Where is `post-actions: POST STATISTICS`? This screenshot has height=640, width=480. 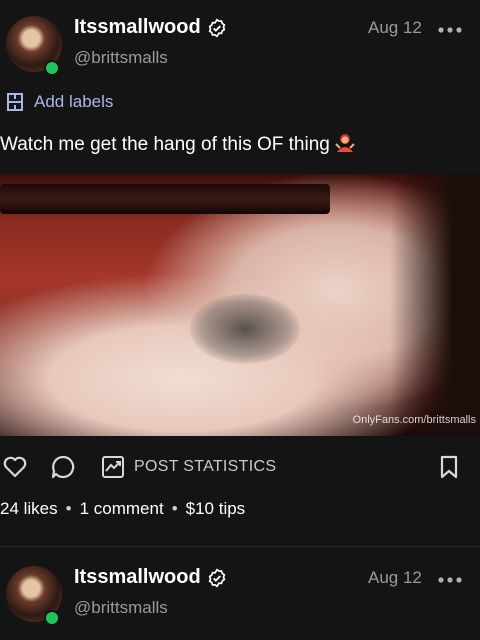 post-actions: POST STATISTICS is located at coordinates (240, 468).